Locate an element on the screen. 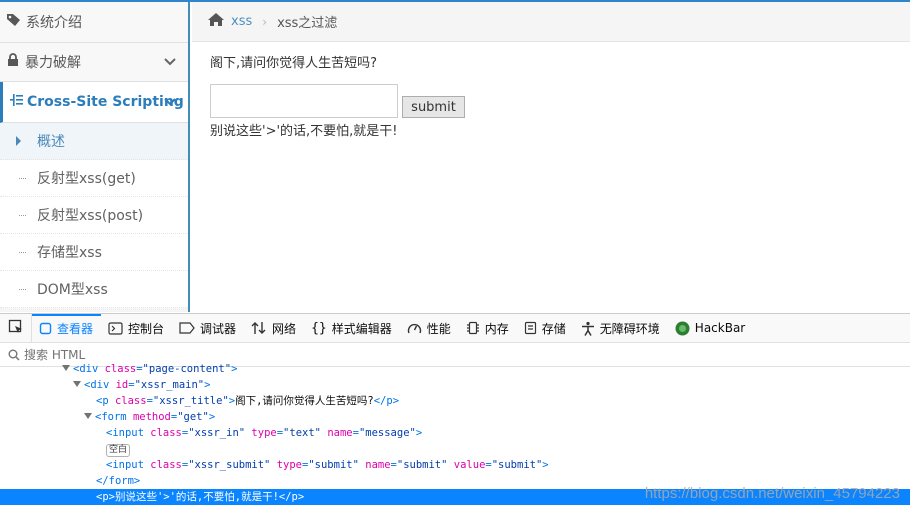 The image size is (910, 510). tab-label: 性能 is located at coordinates (438, 328).